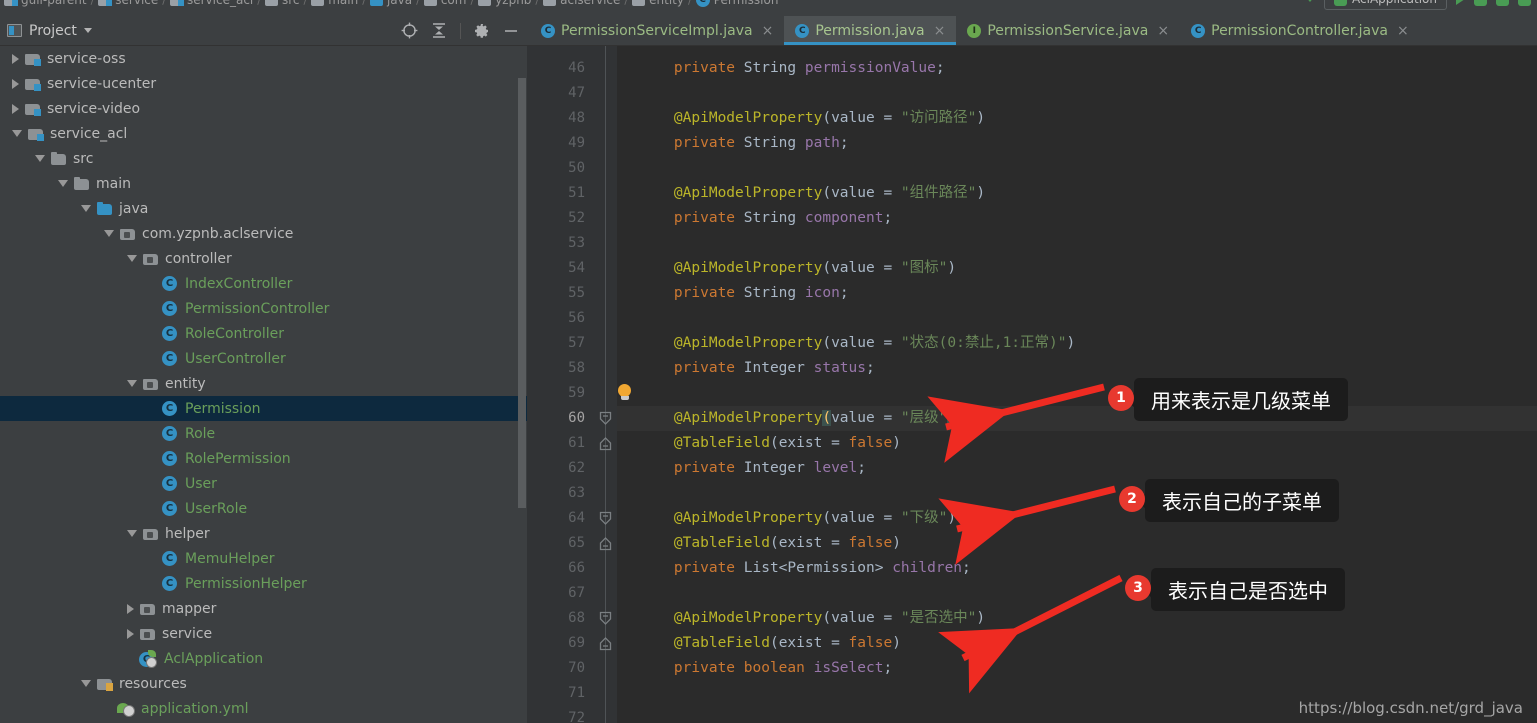 The width and height of the screenshot is (1537, 723). I want to click on gear-icon, so click(482, 31).